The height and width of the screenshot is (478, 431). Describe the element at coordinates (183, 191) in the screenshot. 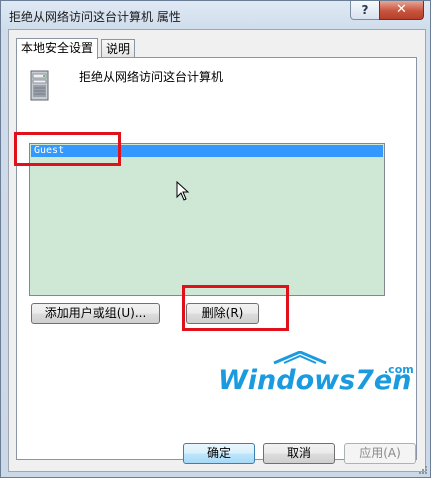

I see `mouse-cursor-icon` at that location.